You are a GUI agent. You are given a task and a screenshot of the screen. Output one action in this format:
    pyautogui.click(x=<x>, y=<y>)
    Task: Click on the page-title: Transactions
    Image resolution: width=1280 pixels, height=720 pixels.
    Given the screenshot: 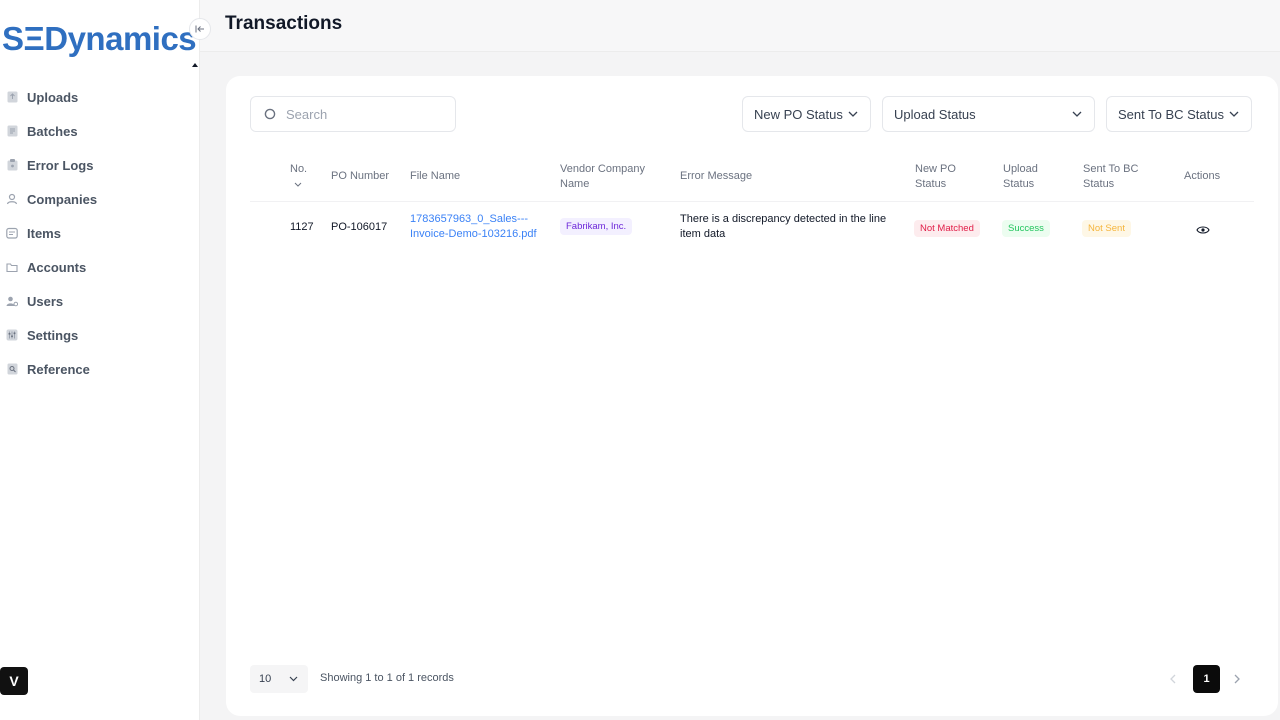 What is the action you would take?
    pyautogui.click(x=284, y=23)
    